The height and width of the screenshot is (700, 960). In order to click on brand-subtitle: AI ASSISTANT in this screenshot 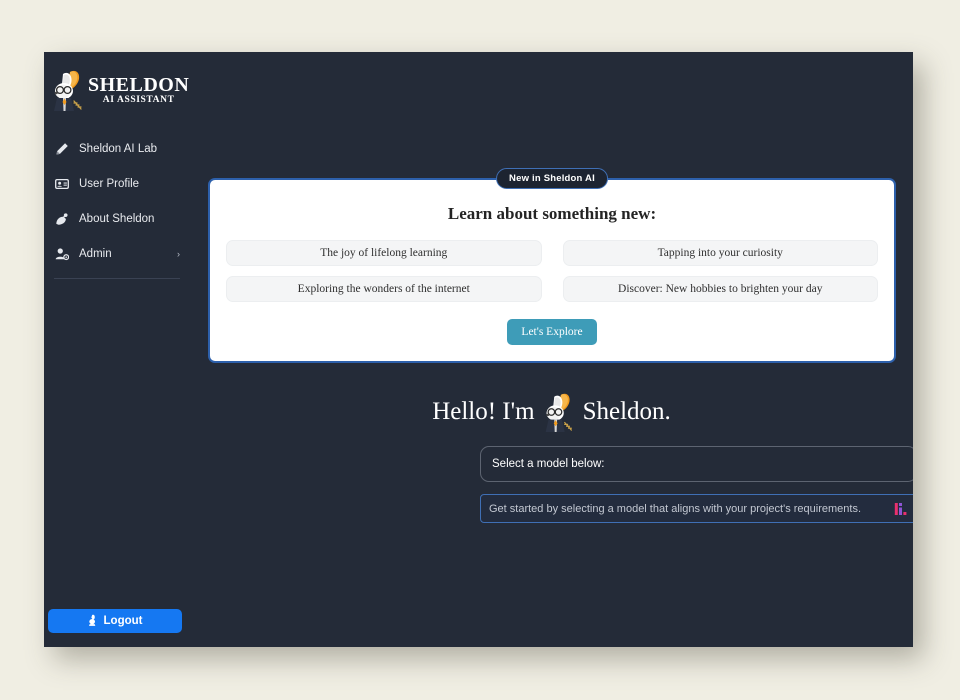, I will do `click(138, 99)`.